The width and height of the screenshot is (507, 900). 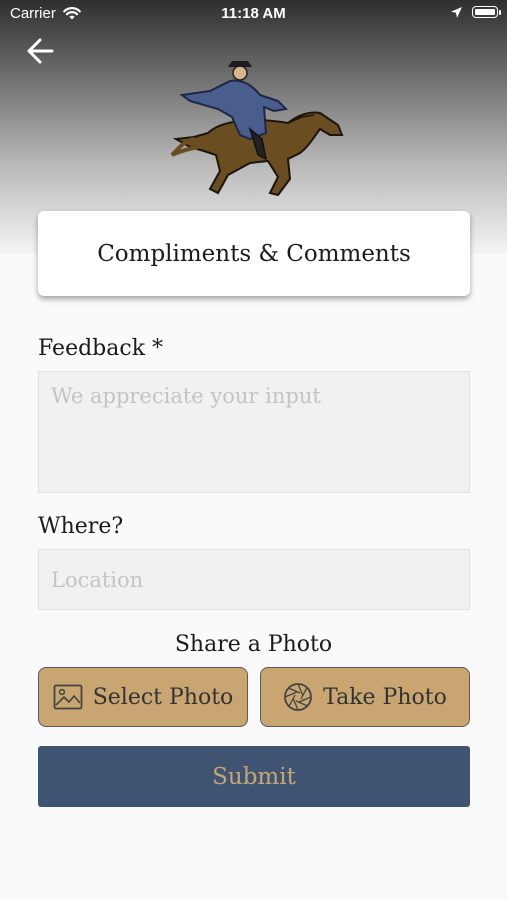 I want to click on feedback-label: Feedback *, so click(x=101, y=348).